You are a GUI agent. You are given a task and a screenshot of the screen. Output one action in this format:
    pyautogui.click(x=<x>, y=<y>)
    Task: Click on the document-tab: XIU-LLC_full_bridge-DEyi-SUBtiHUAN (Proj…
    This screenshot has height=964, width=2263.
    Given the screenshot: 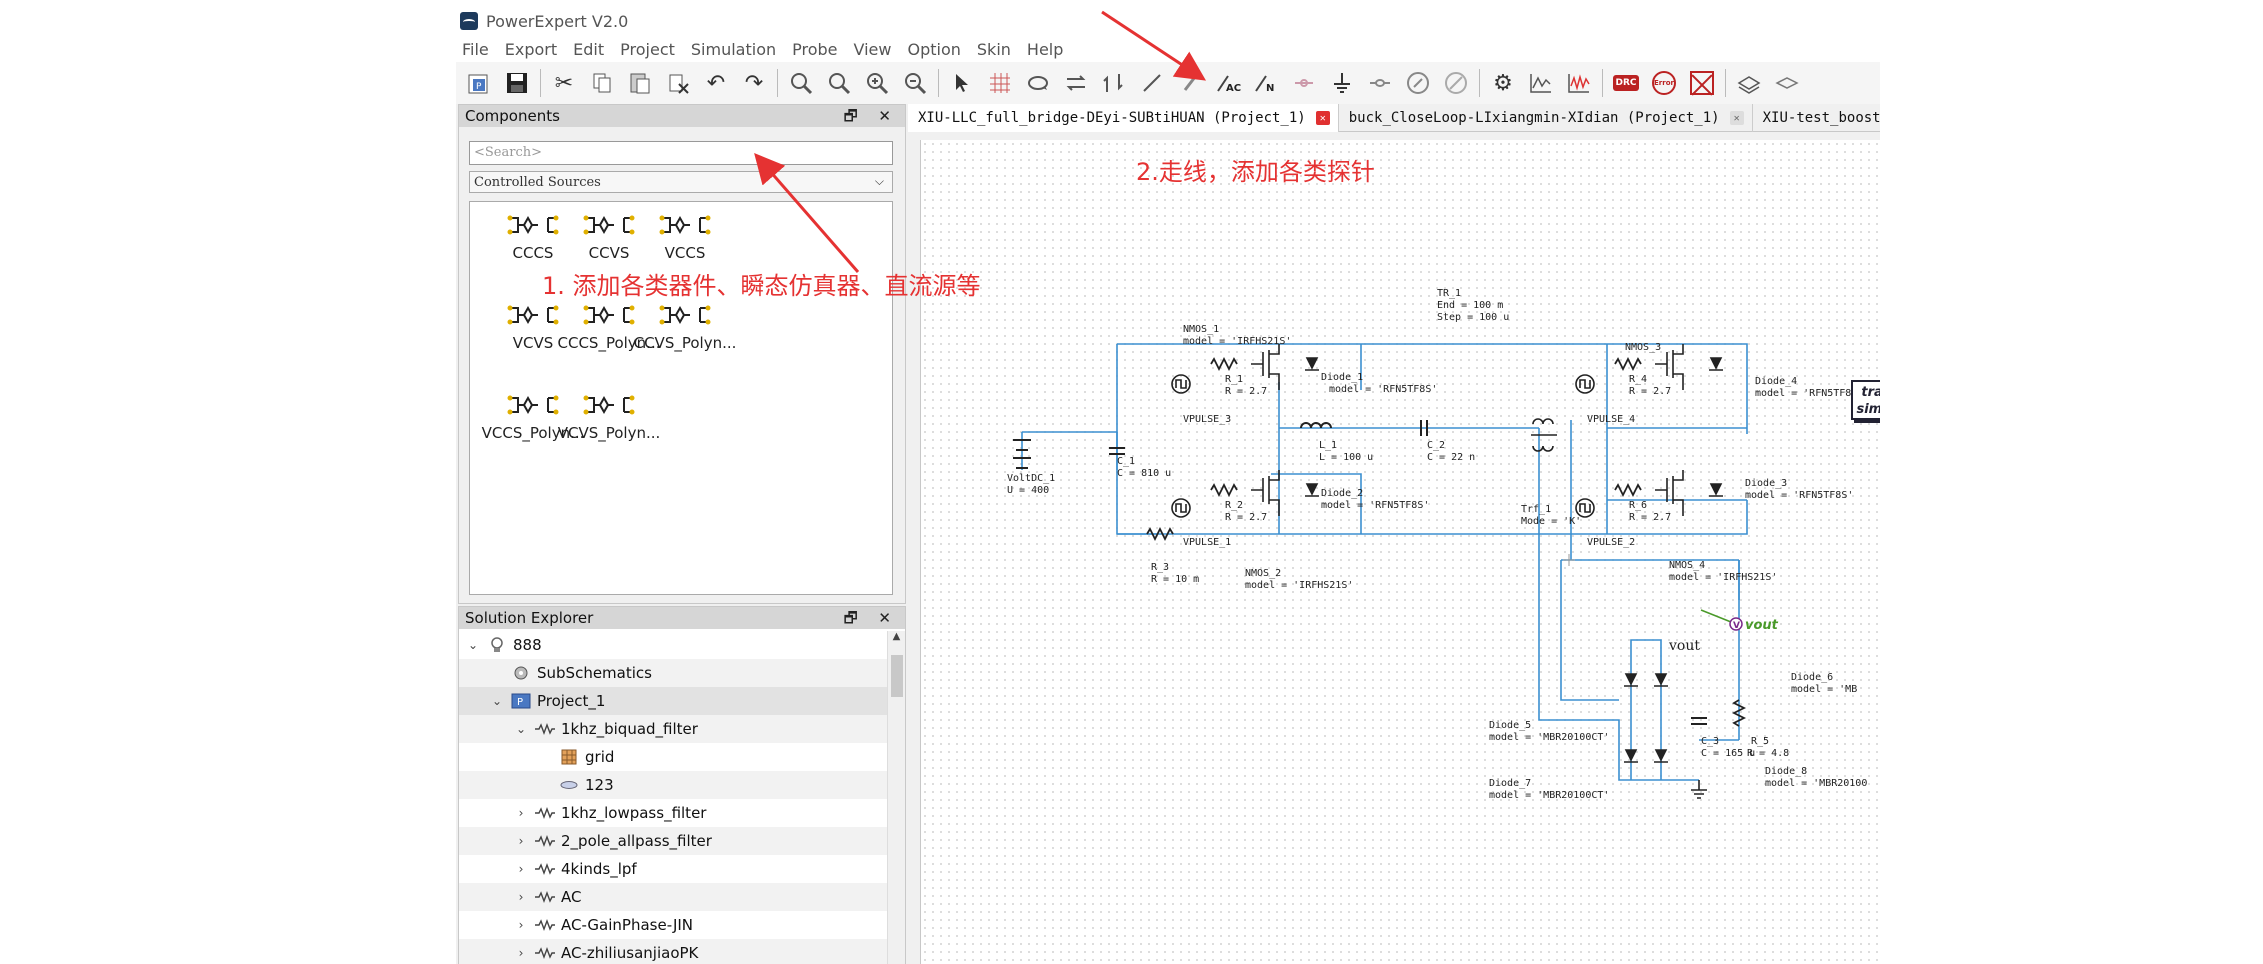 What is the action you would take?
    pyautogui.click(x=1123, y=118)
    